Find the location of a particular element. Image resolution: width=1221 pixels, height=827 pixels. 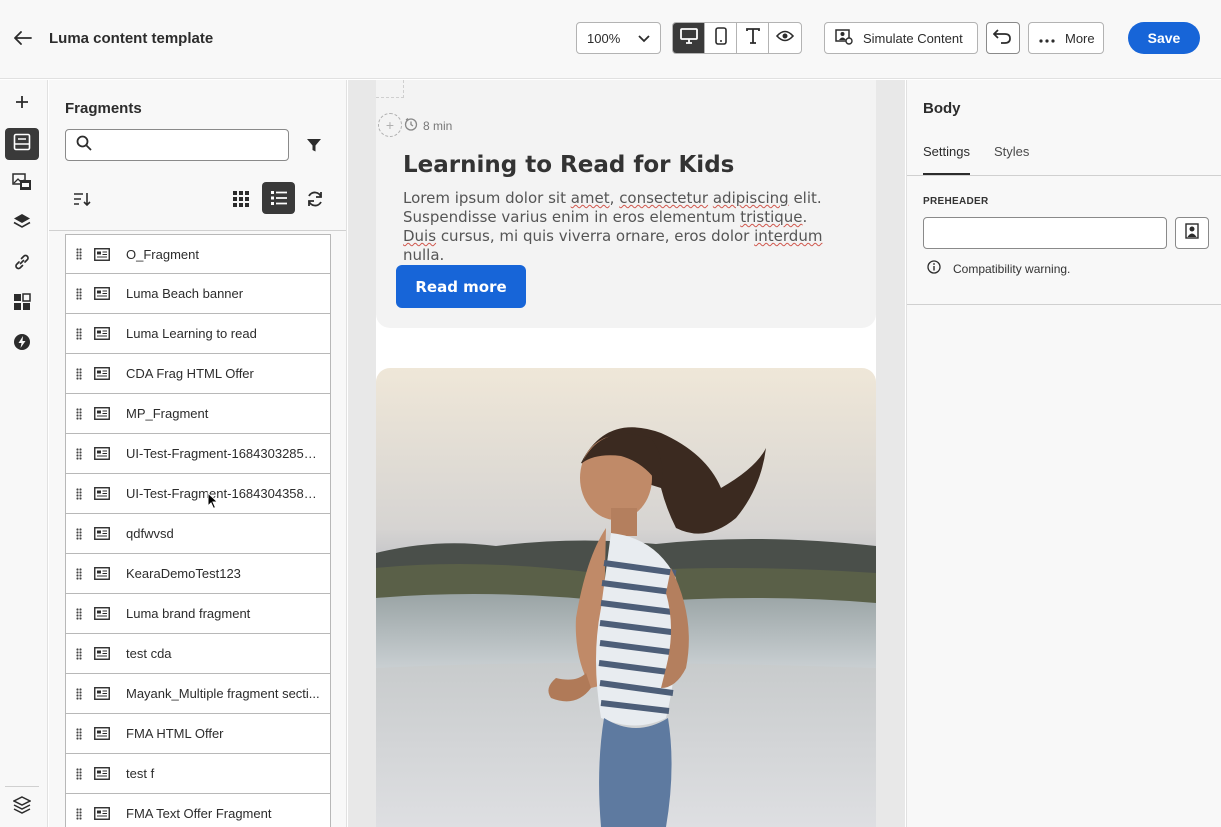

fragment-list-item: O_Fragment is located at coordinates (198, 254).